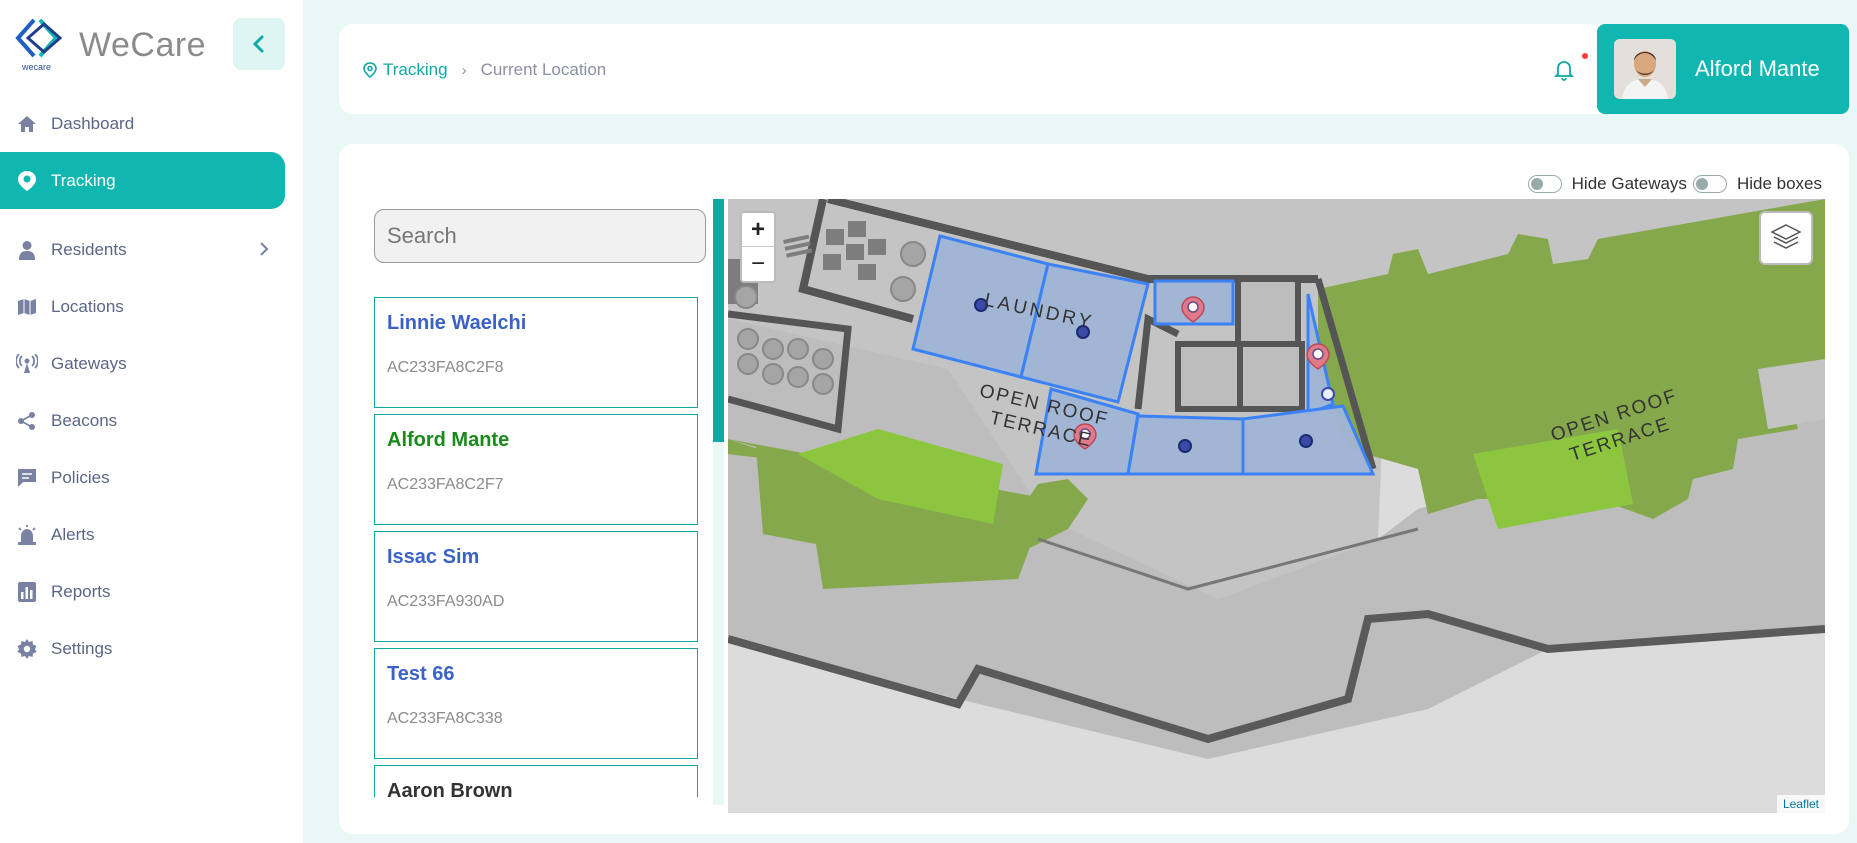  What do you see at coordinates (151, 648) in the screenshot?
I see `sidebar-item-settings: Settings` at bounding box center [151, 648].